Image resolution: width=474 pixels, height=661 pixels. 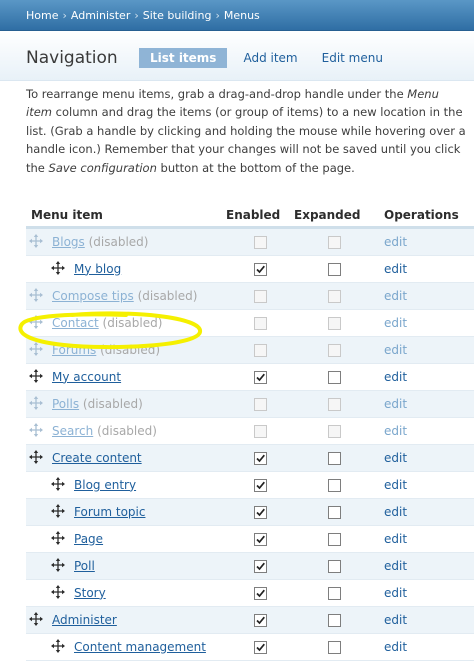 What do you see at coordinates (105, 485) in the screenshot?
I see `menu-item-link: Blog entry` at bounding box center [105, 485].